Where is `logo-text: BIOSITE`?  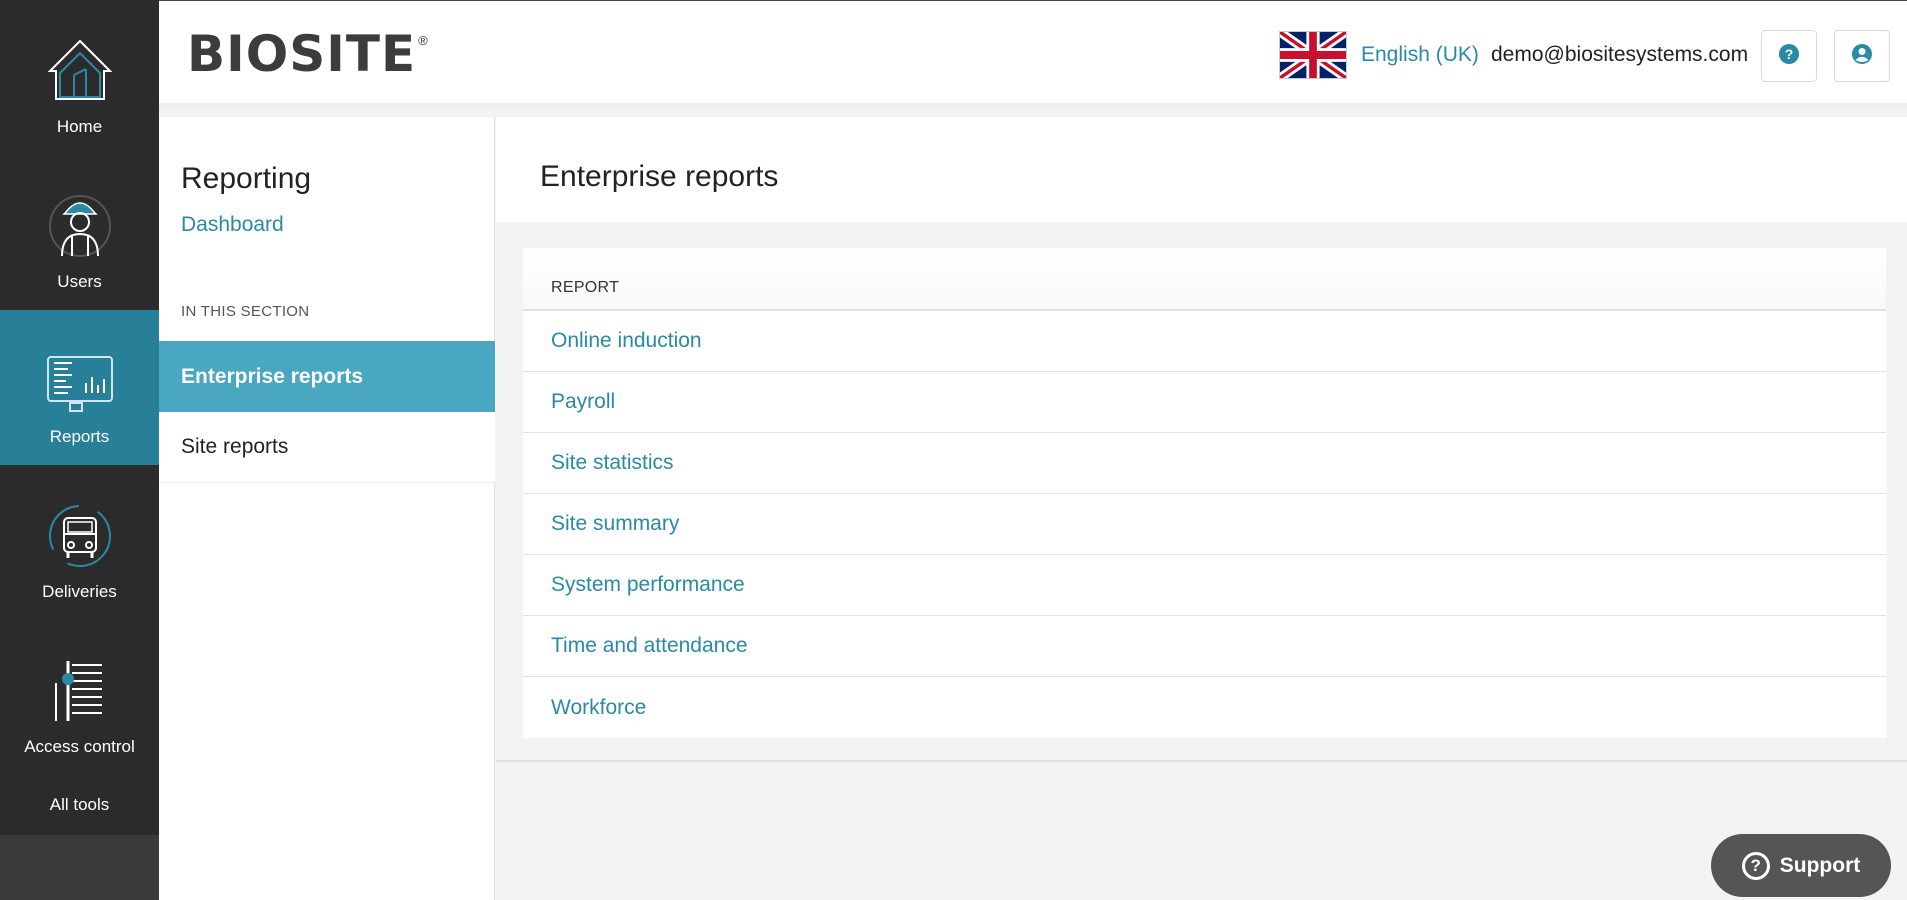 logo-text: BIOSITE is located at coordinates (302, 54).